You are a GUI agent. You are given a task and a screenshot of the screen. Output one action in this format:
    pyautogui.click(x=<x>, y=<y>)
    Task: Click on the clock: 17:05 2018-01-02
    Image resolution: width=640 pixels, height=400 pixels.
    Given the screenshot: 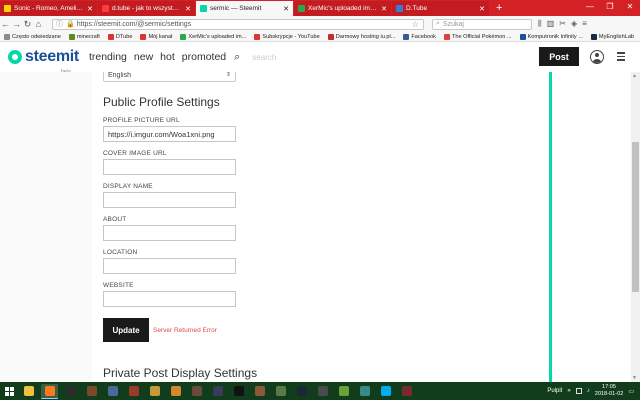 What is the action you would take?
    pyautogui.click(x=609, y=391)
    